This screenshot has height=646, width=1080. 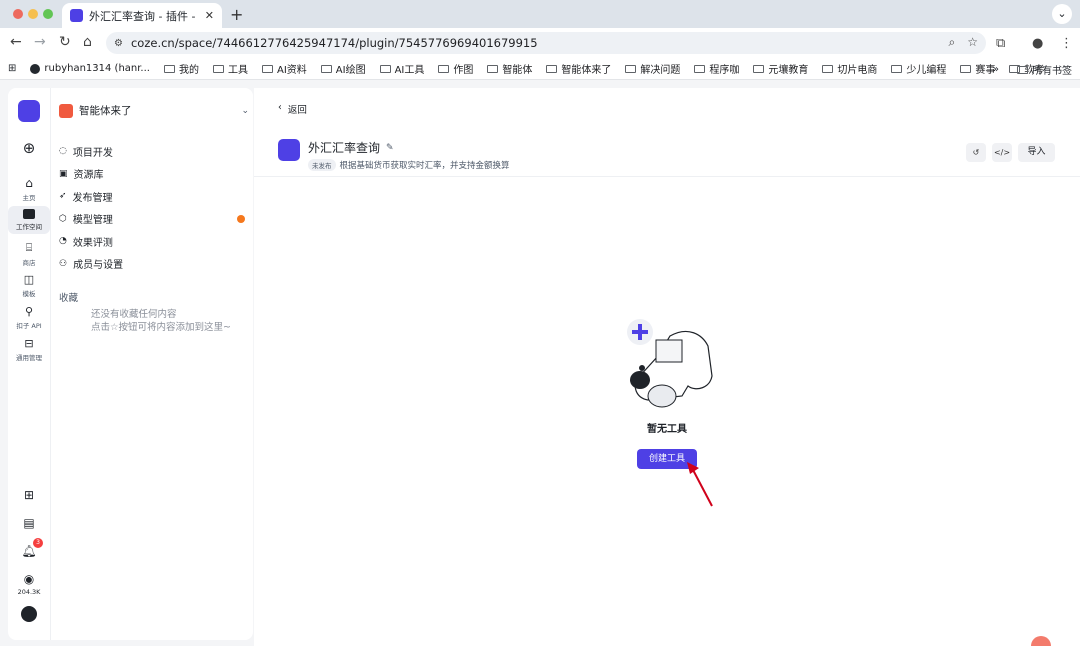 I want to click on empty-state-text: 暂无工具, so click(x=667, y=429).